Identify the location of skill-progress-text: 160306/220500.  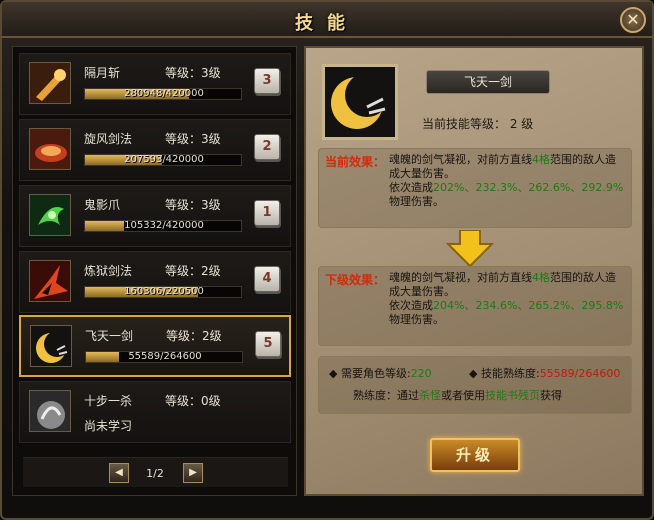
(164, 291).